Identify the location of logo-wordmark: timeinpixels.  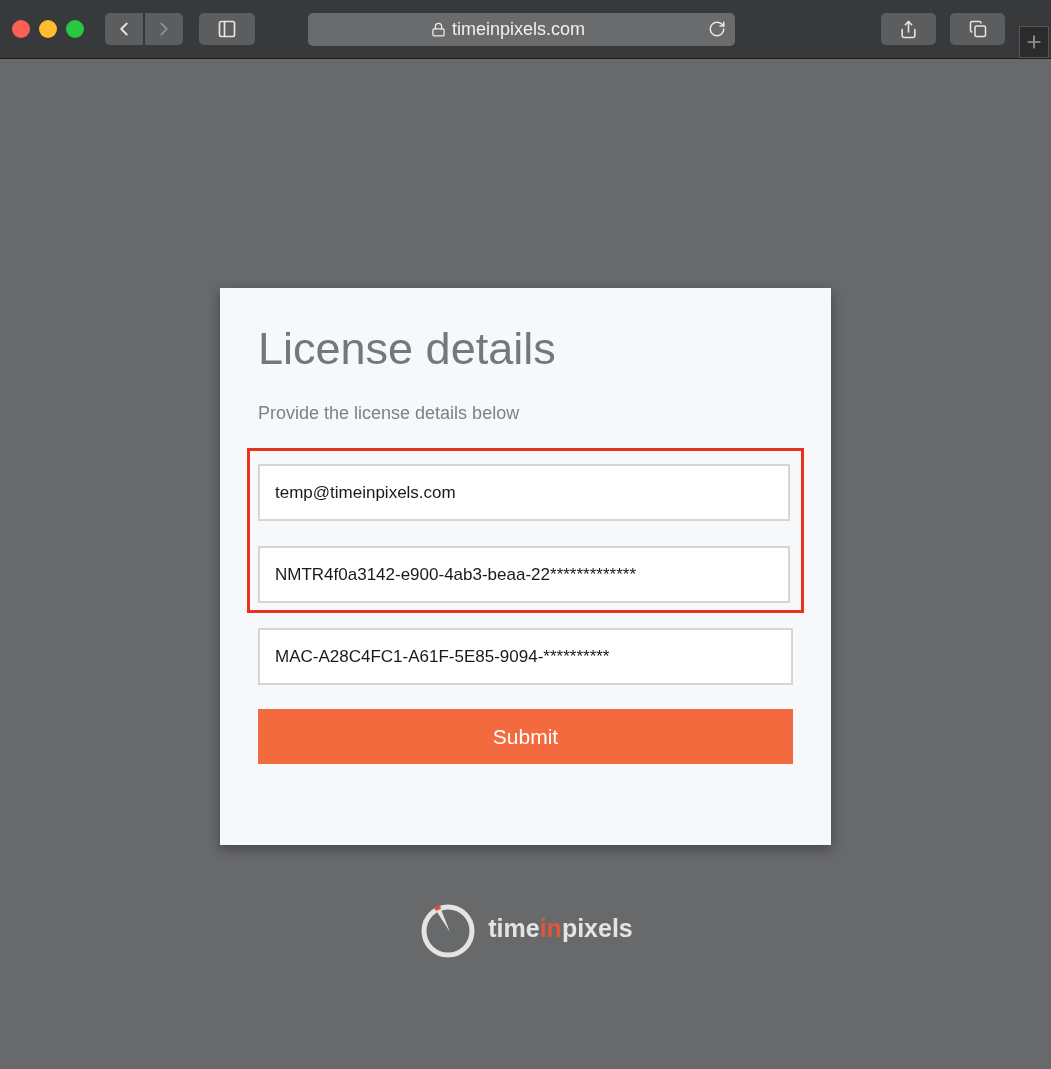
(560, 929).